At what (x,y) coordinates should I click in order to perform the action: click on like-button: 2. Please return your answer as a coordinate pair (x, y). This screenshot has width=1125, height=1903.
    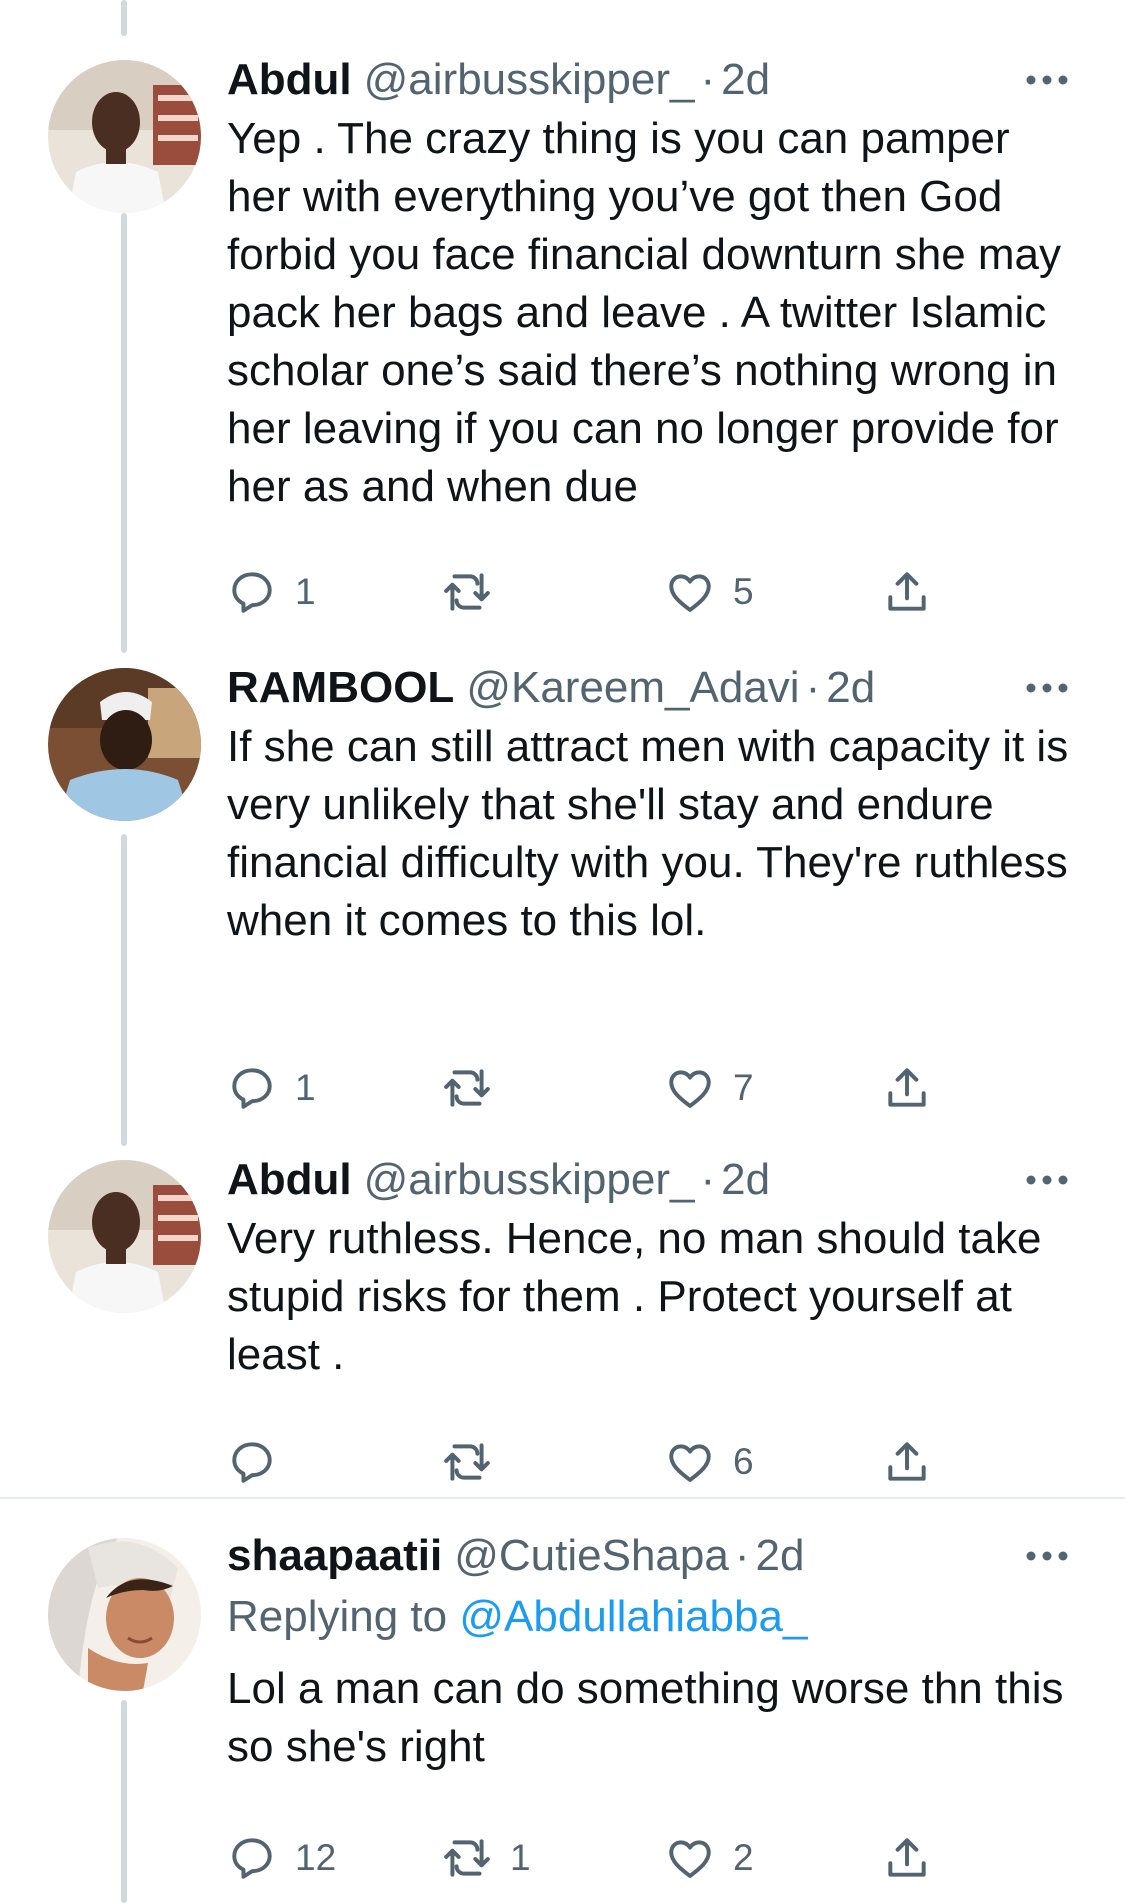
    Looking at the image, I should click on (709, 1858).